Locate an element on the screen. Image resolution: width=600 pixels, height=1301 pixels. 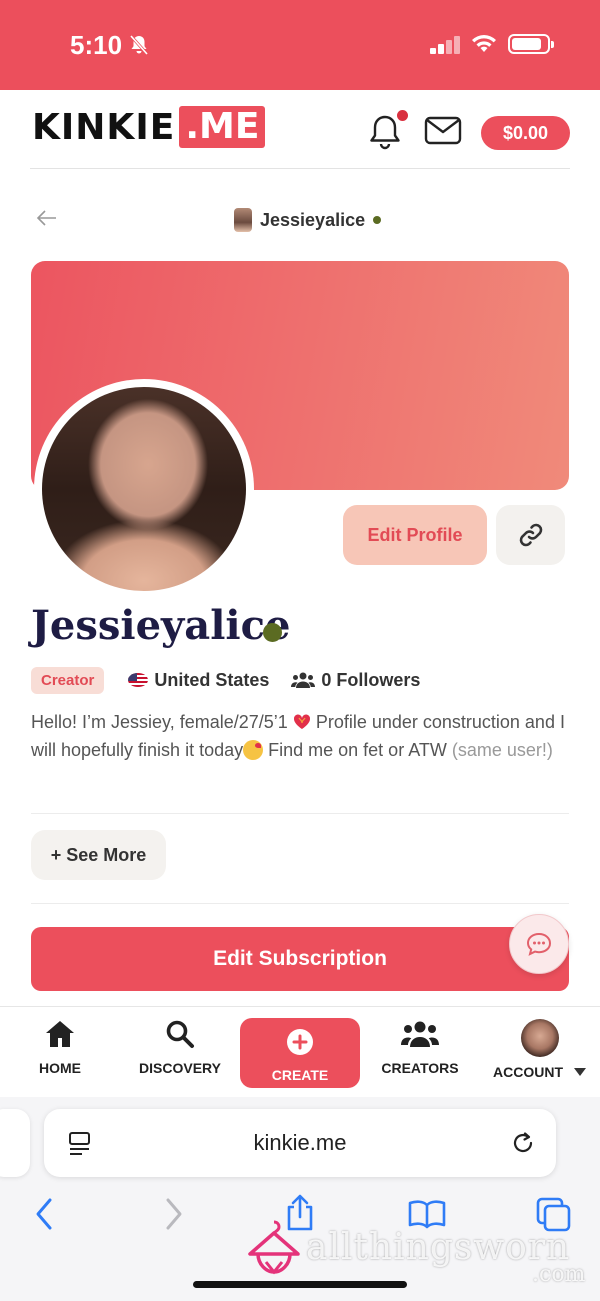
online-indicator-small is located at coordinates (377, 220).